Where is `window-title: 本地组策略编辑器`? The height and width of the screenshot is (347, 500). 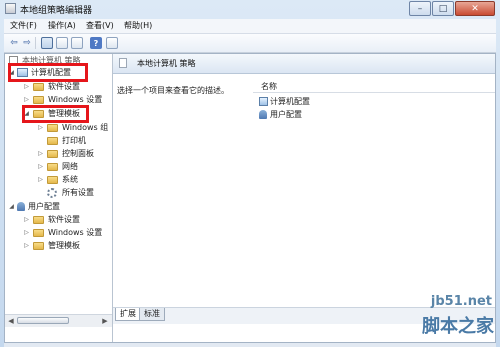
window-title: 本地组策略编辑器 is located at coordinates (56, 11).